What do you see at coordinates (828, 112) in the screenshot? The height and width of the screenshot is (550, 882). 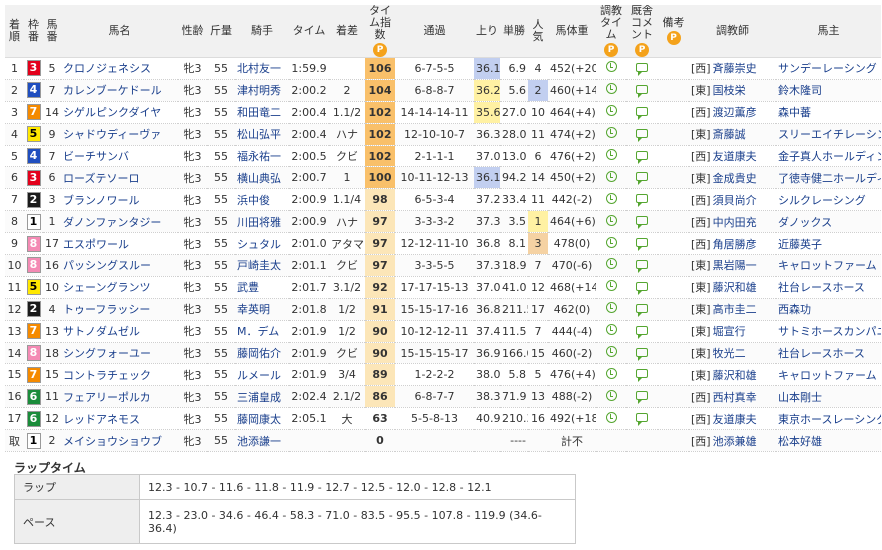 I see `owner-link: 森中蕃` at bounding box center [828, 112].